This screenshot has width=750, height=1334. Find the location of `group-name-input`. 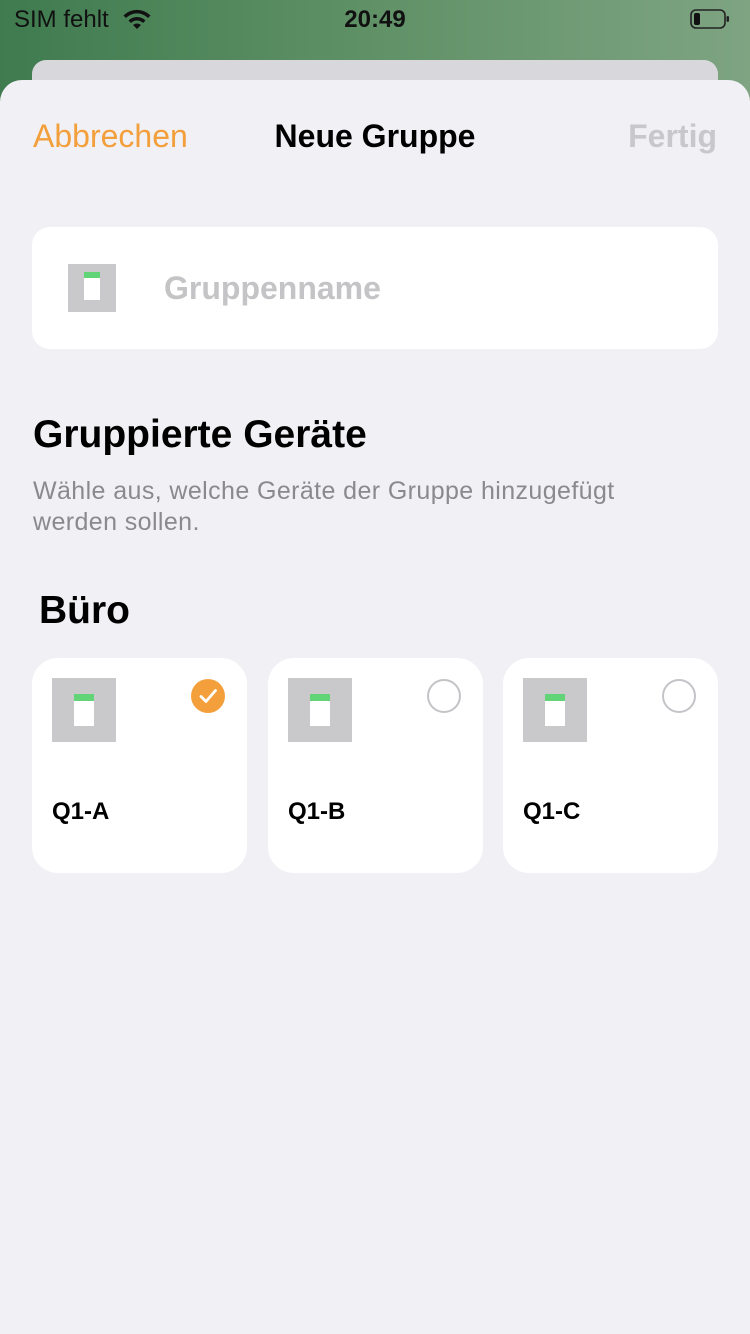

group-name-input is located at coordinates (424, 288).